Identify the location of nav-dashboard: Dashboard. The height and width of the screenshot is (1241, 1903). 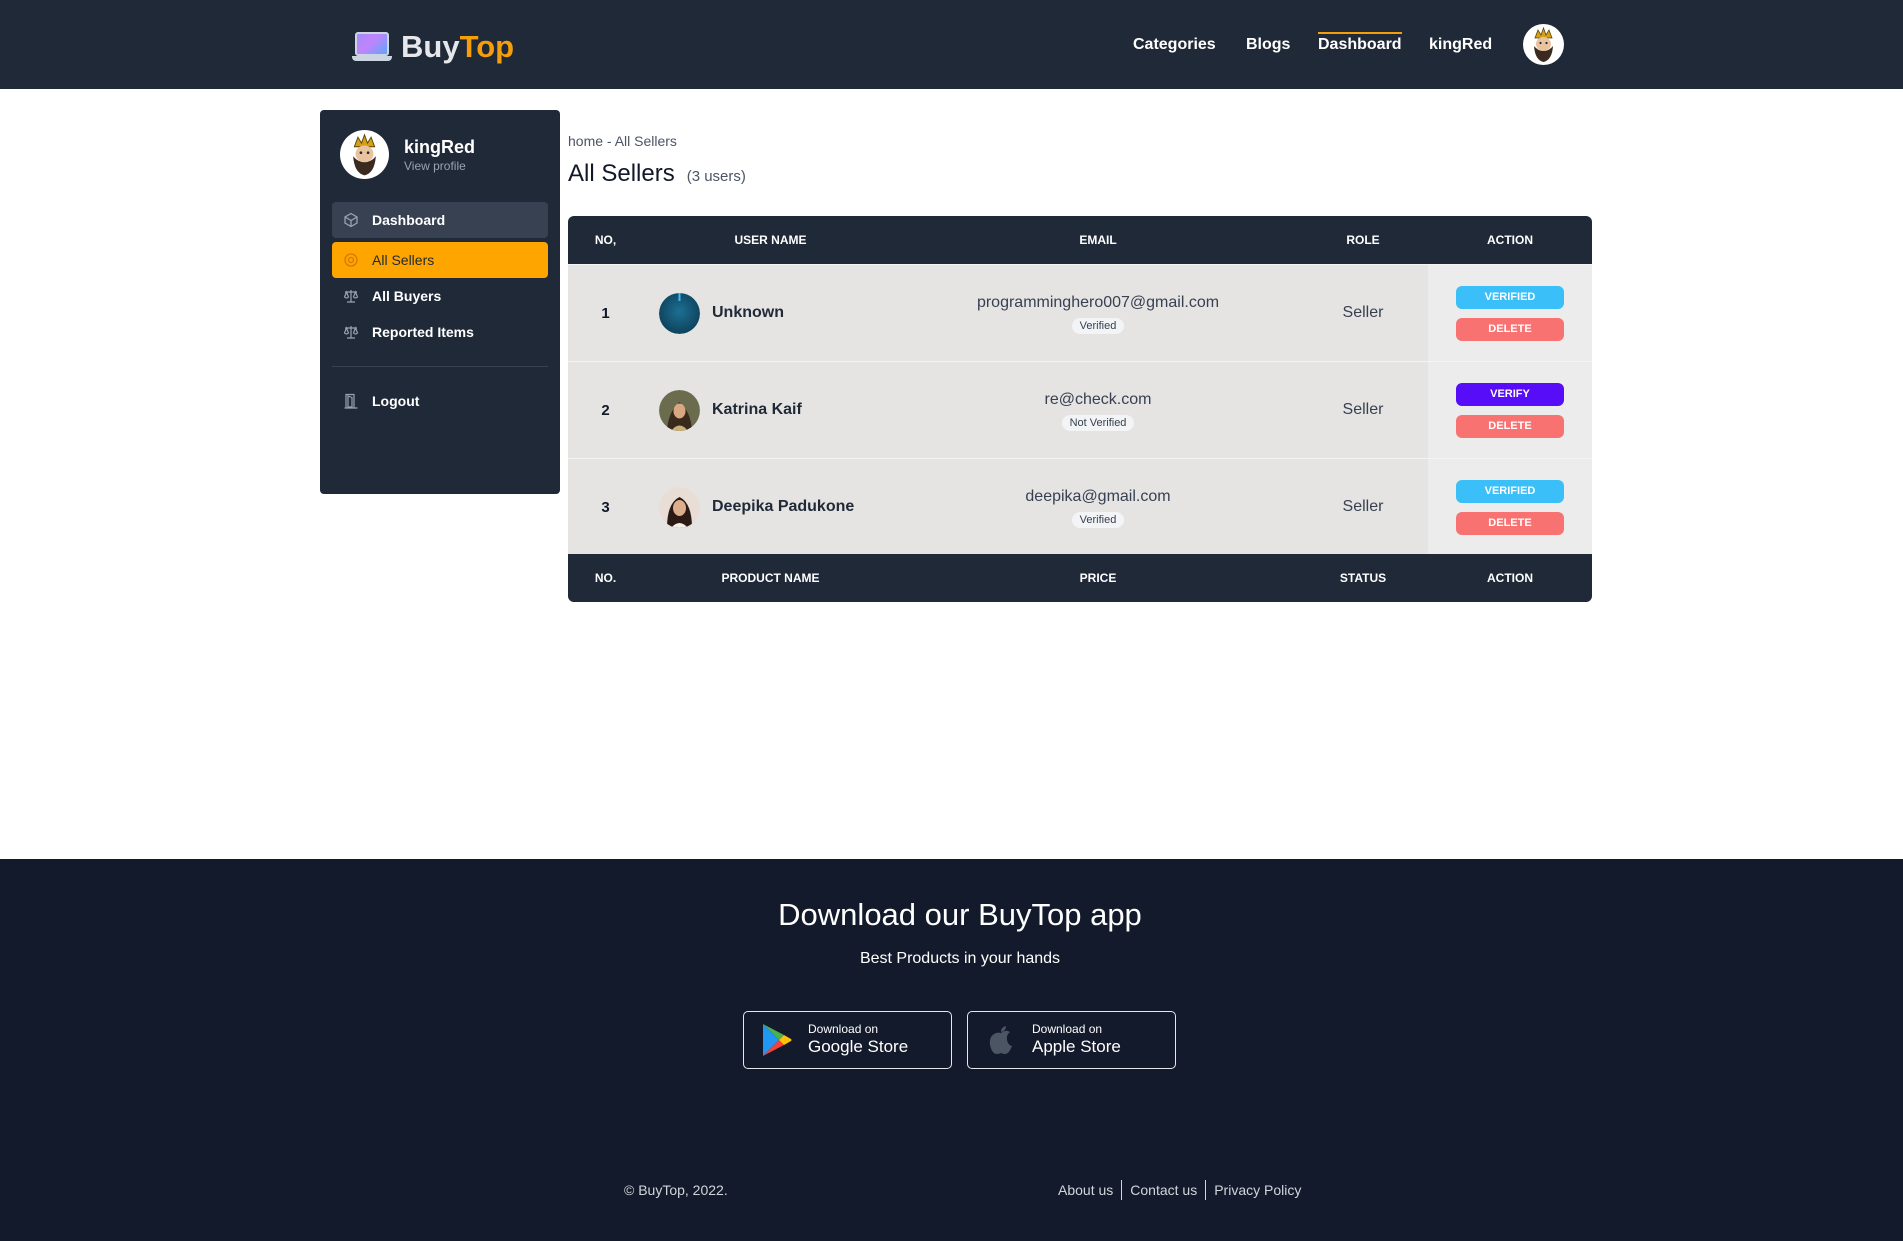
(1360, 44).